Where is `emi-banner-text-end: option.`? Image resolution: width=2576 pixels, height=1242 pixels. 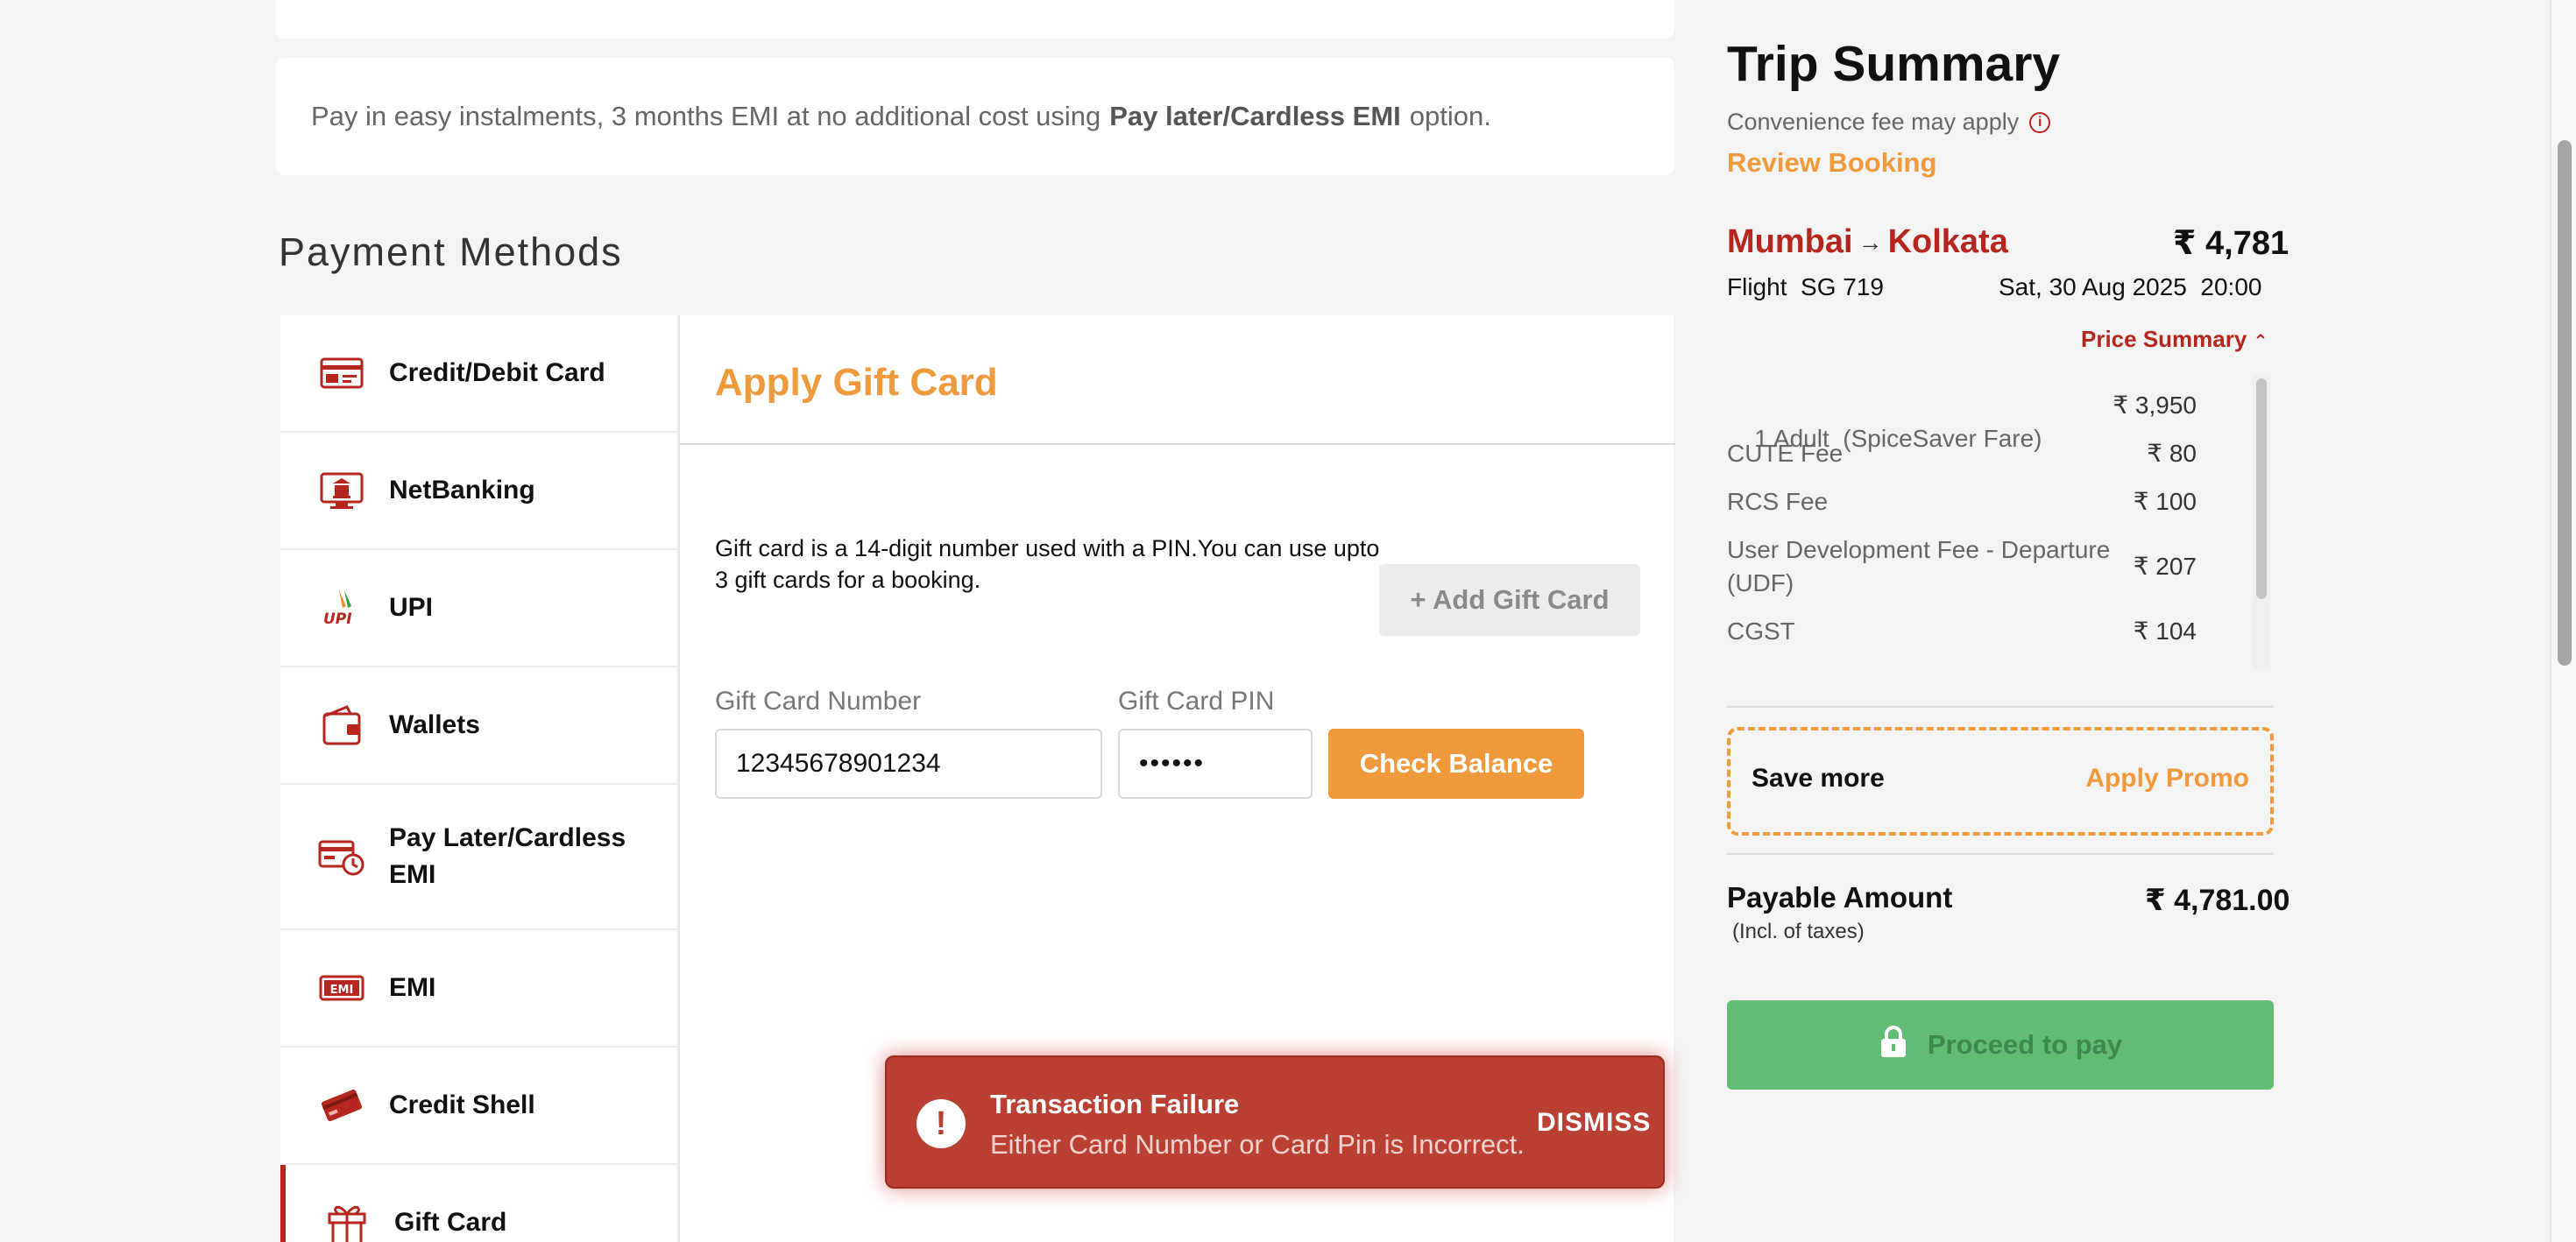
emi-banner-text-end: option. is located at coordinates (1450, 116).